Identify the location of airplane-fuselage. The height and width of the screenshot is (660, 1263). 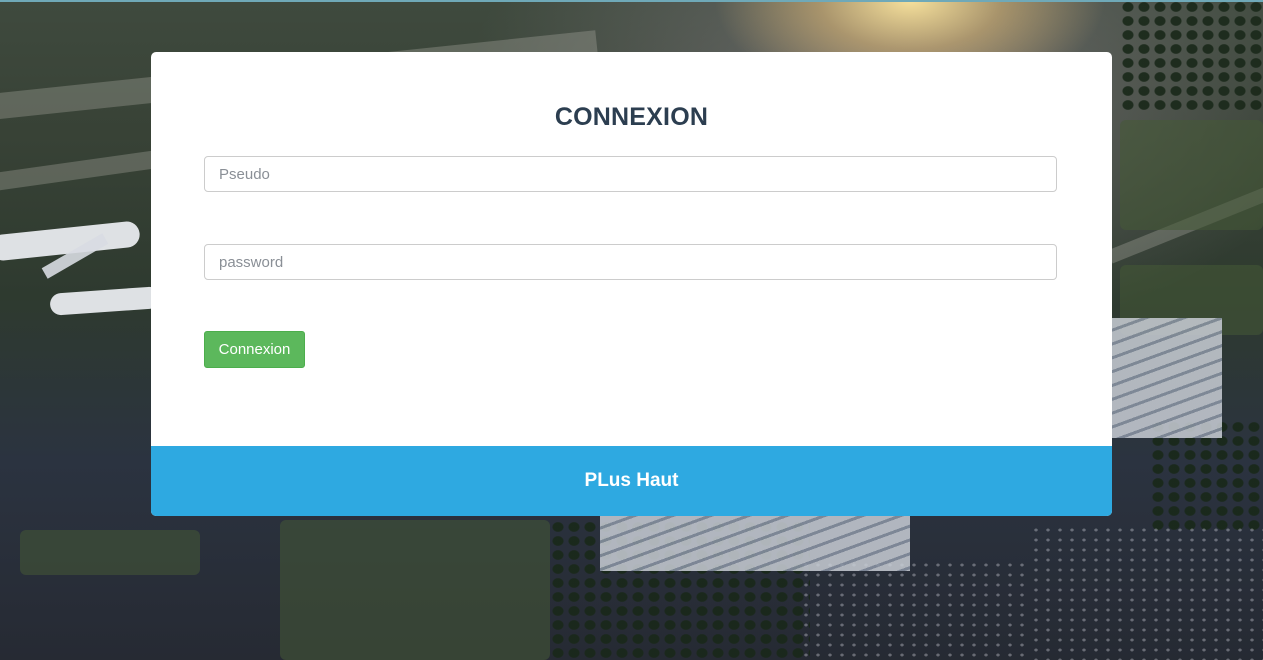
(105, 301).